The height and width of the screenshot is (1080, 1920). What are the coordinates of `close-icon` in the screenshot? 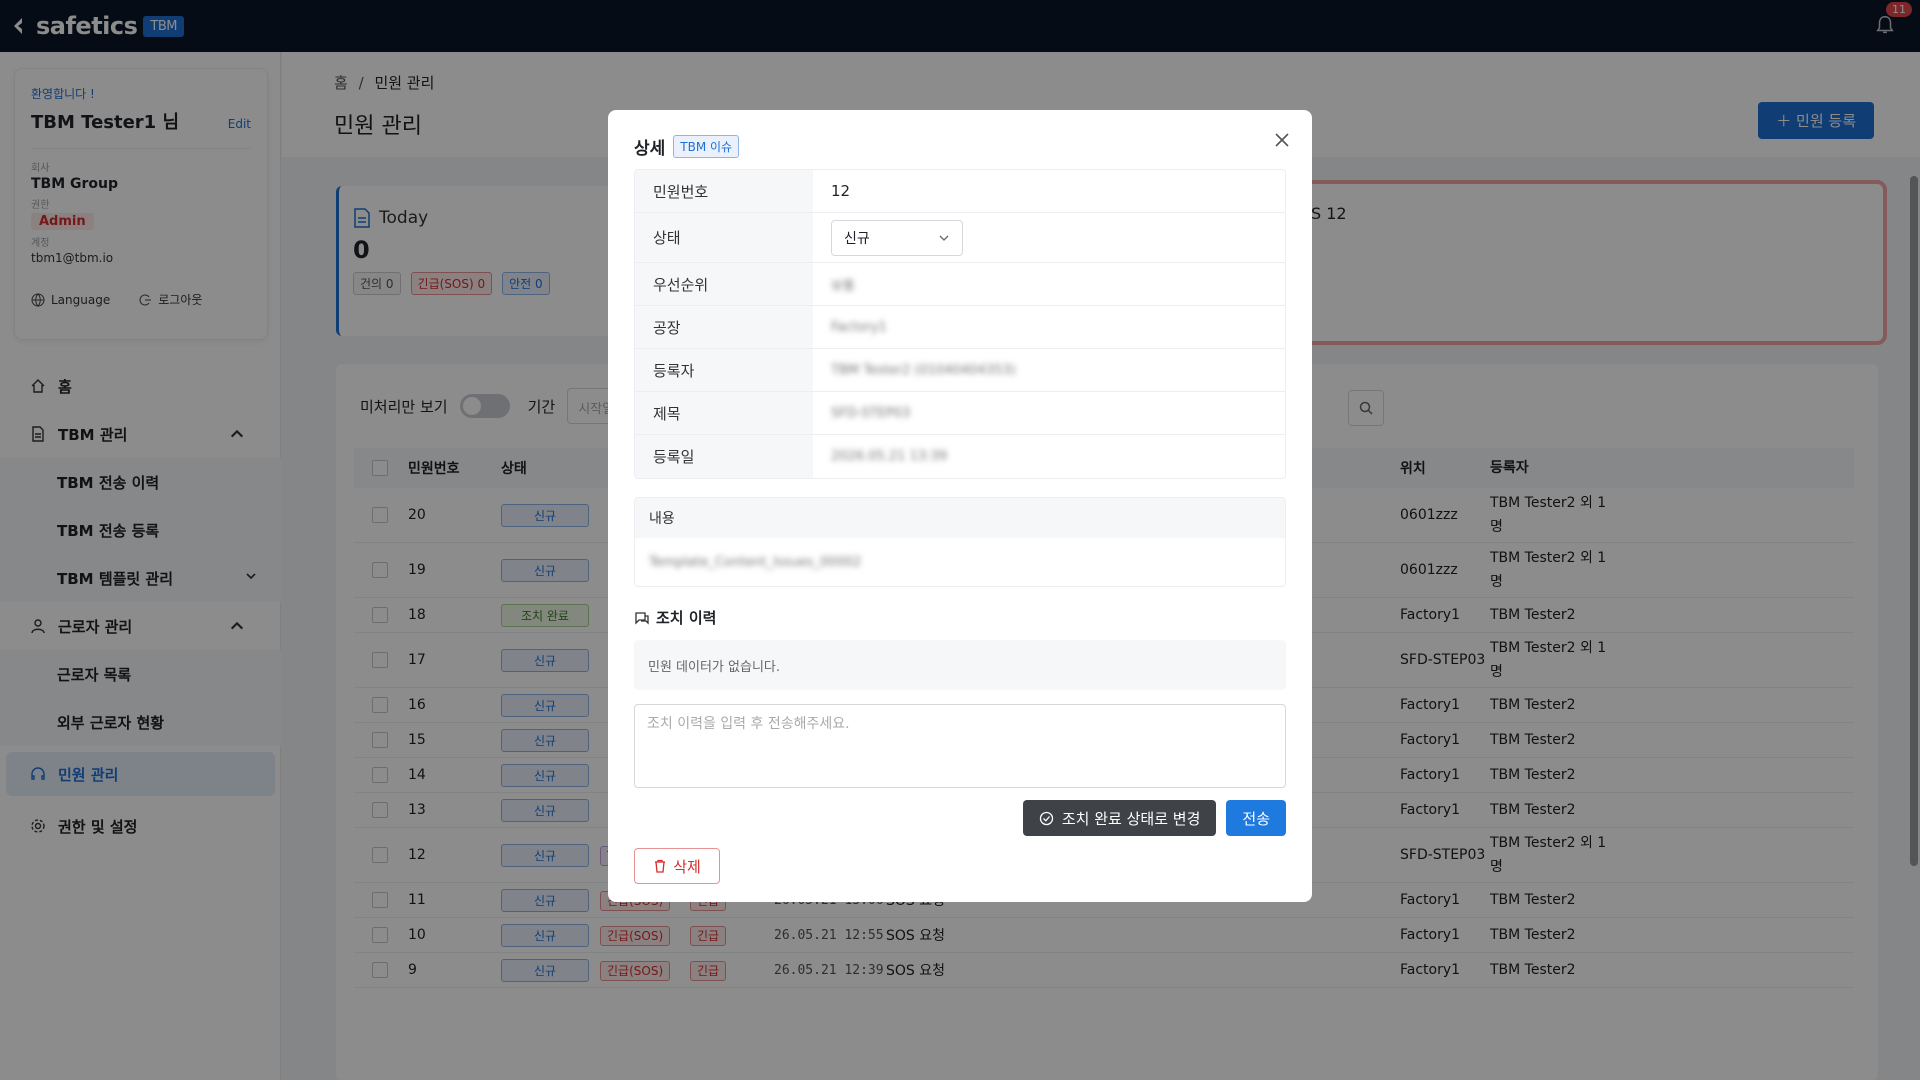 It's located at (1282, 140).